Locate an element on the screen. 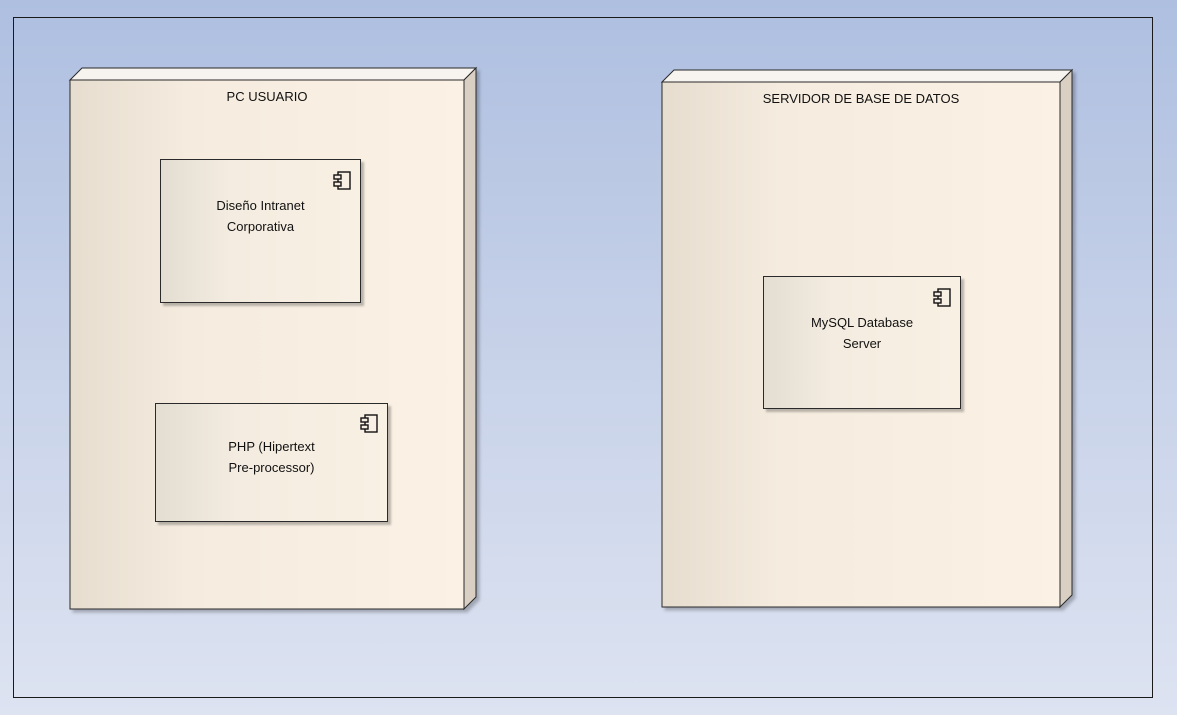 The height and width of the screenshot is (715, 1177). component-mysql-line2: Server is located at coordinates (862, 343).